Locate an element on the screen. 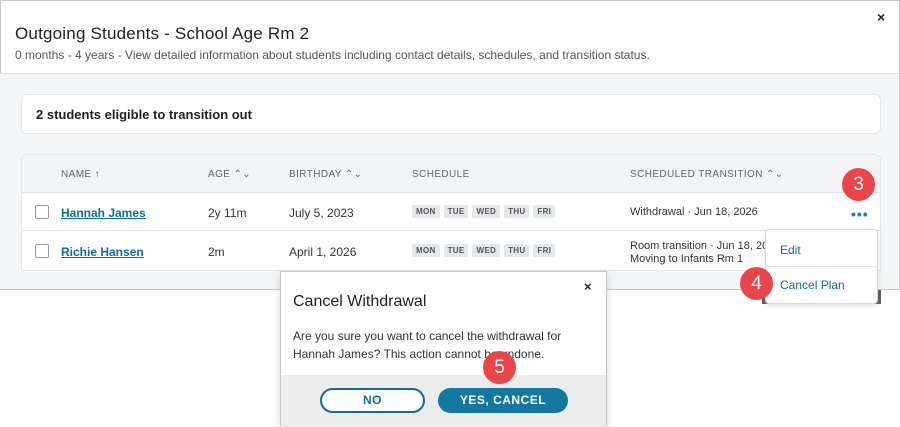 This screenshot has height=427, width=900. student-age: 2m is located at coordinates (216, 252).